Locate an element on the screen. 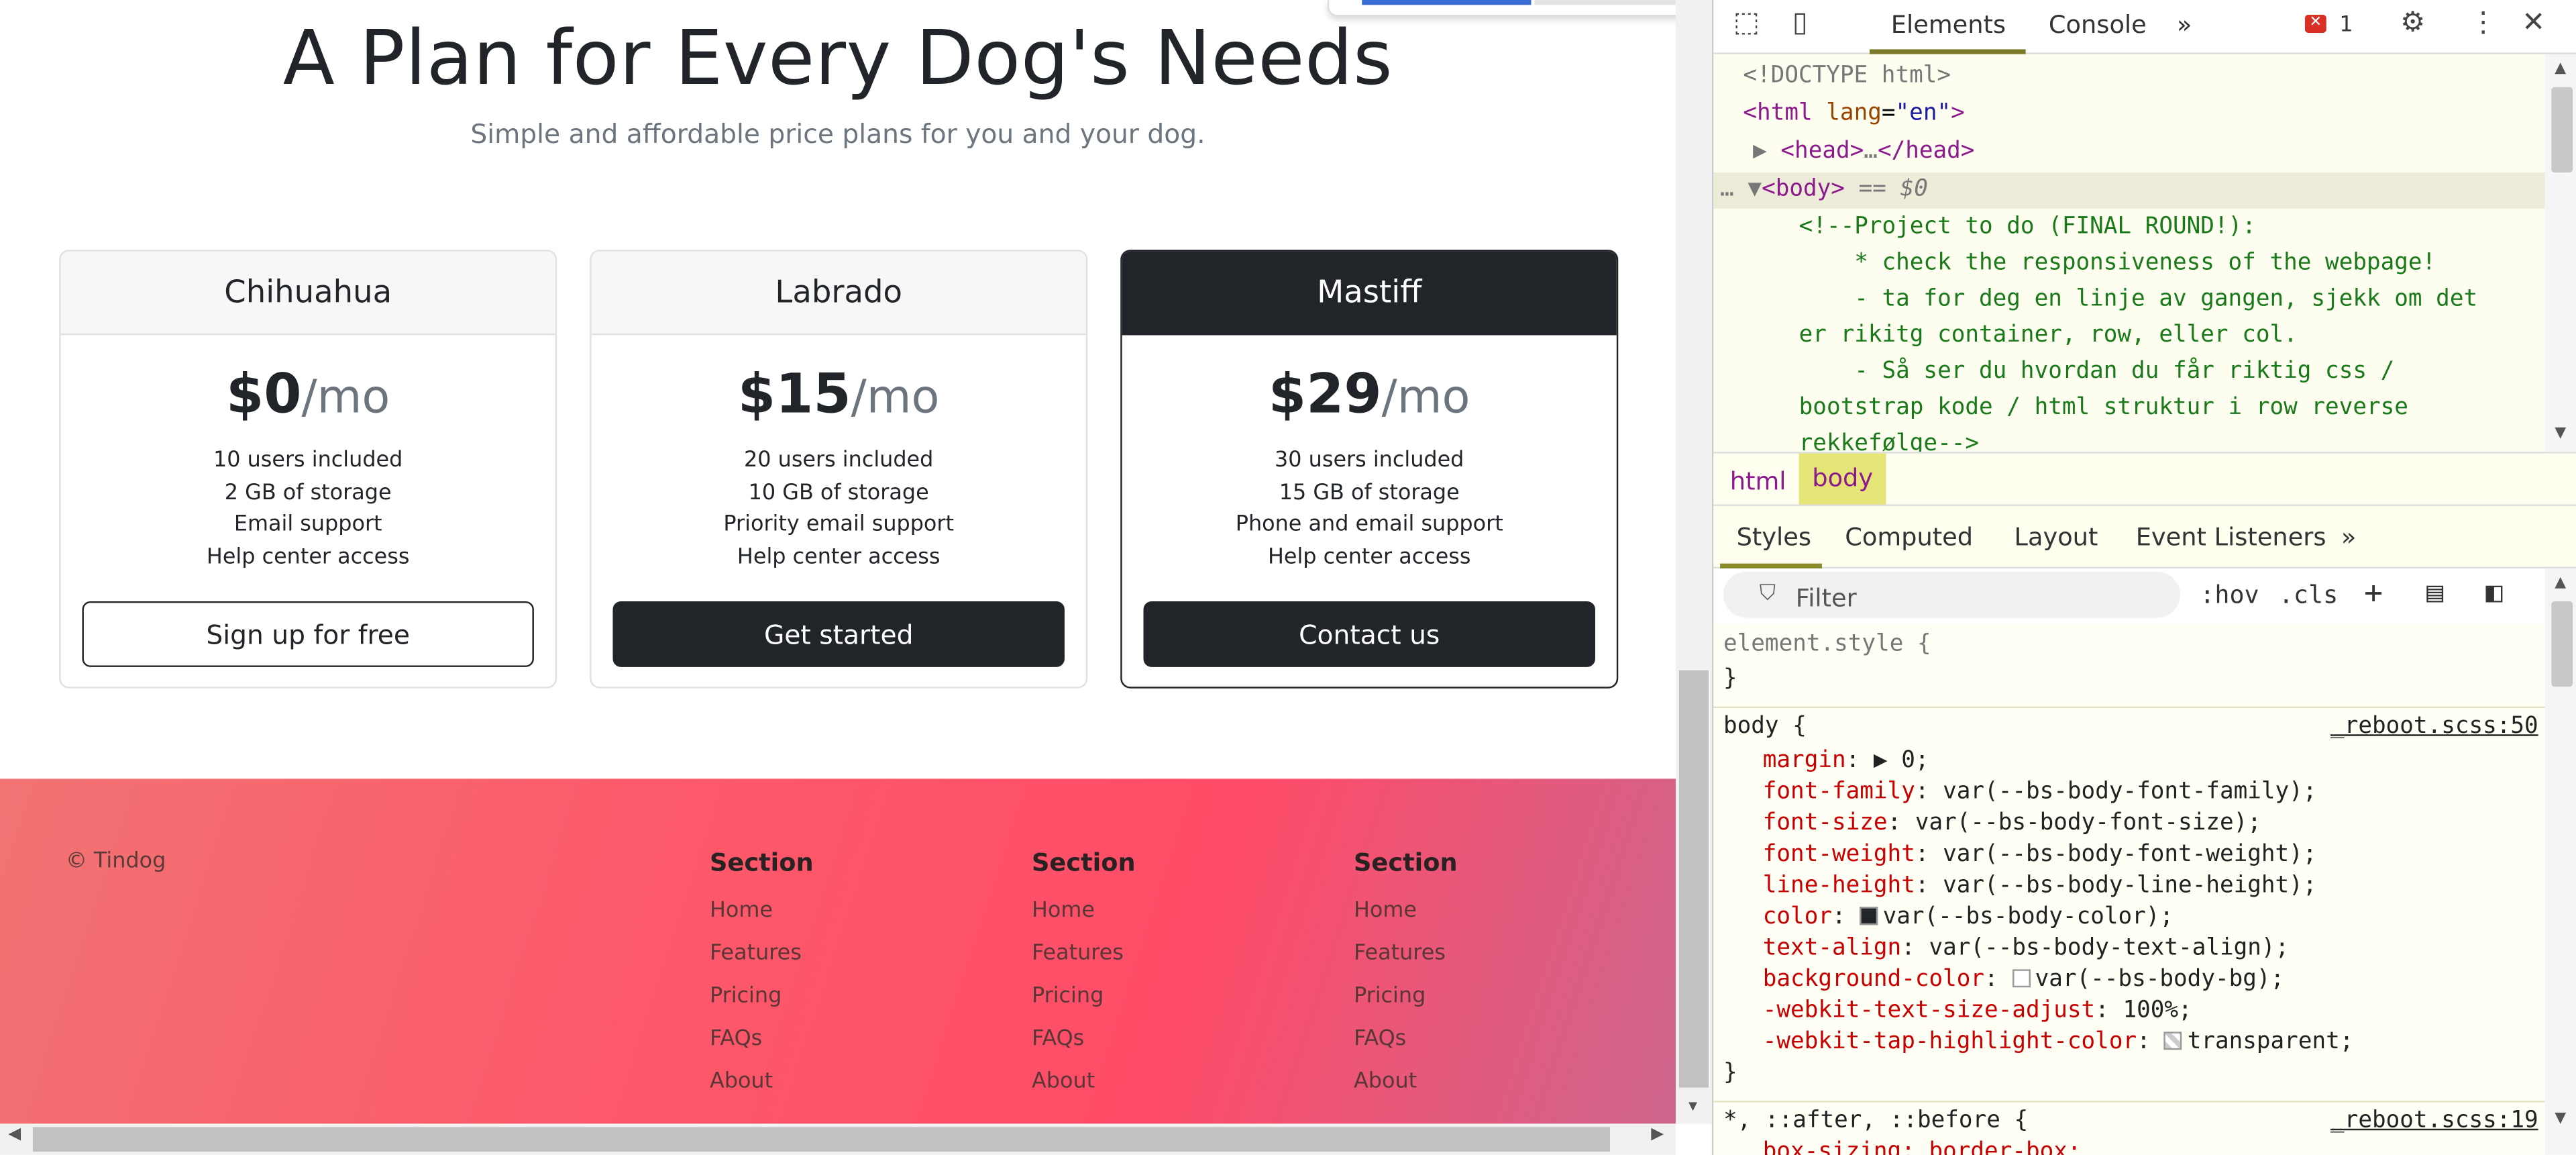 This screenshot has width=2576, height=1155. styles-scrollbar: ▲ ▼ is located at coordinates (2560, 861).